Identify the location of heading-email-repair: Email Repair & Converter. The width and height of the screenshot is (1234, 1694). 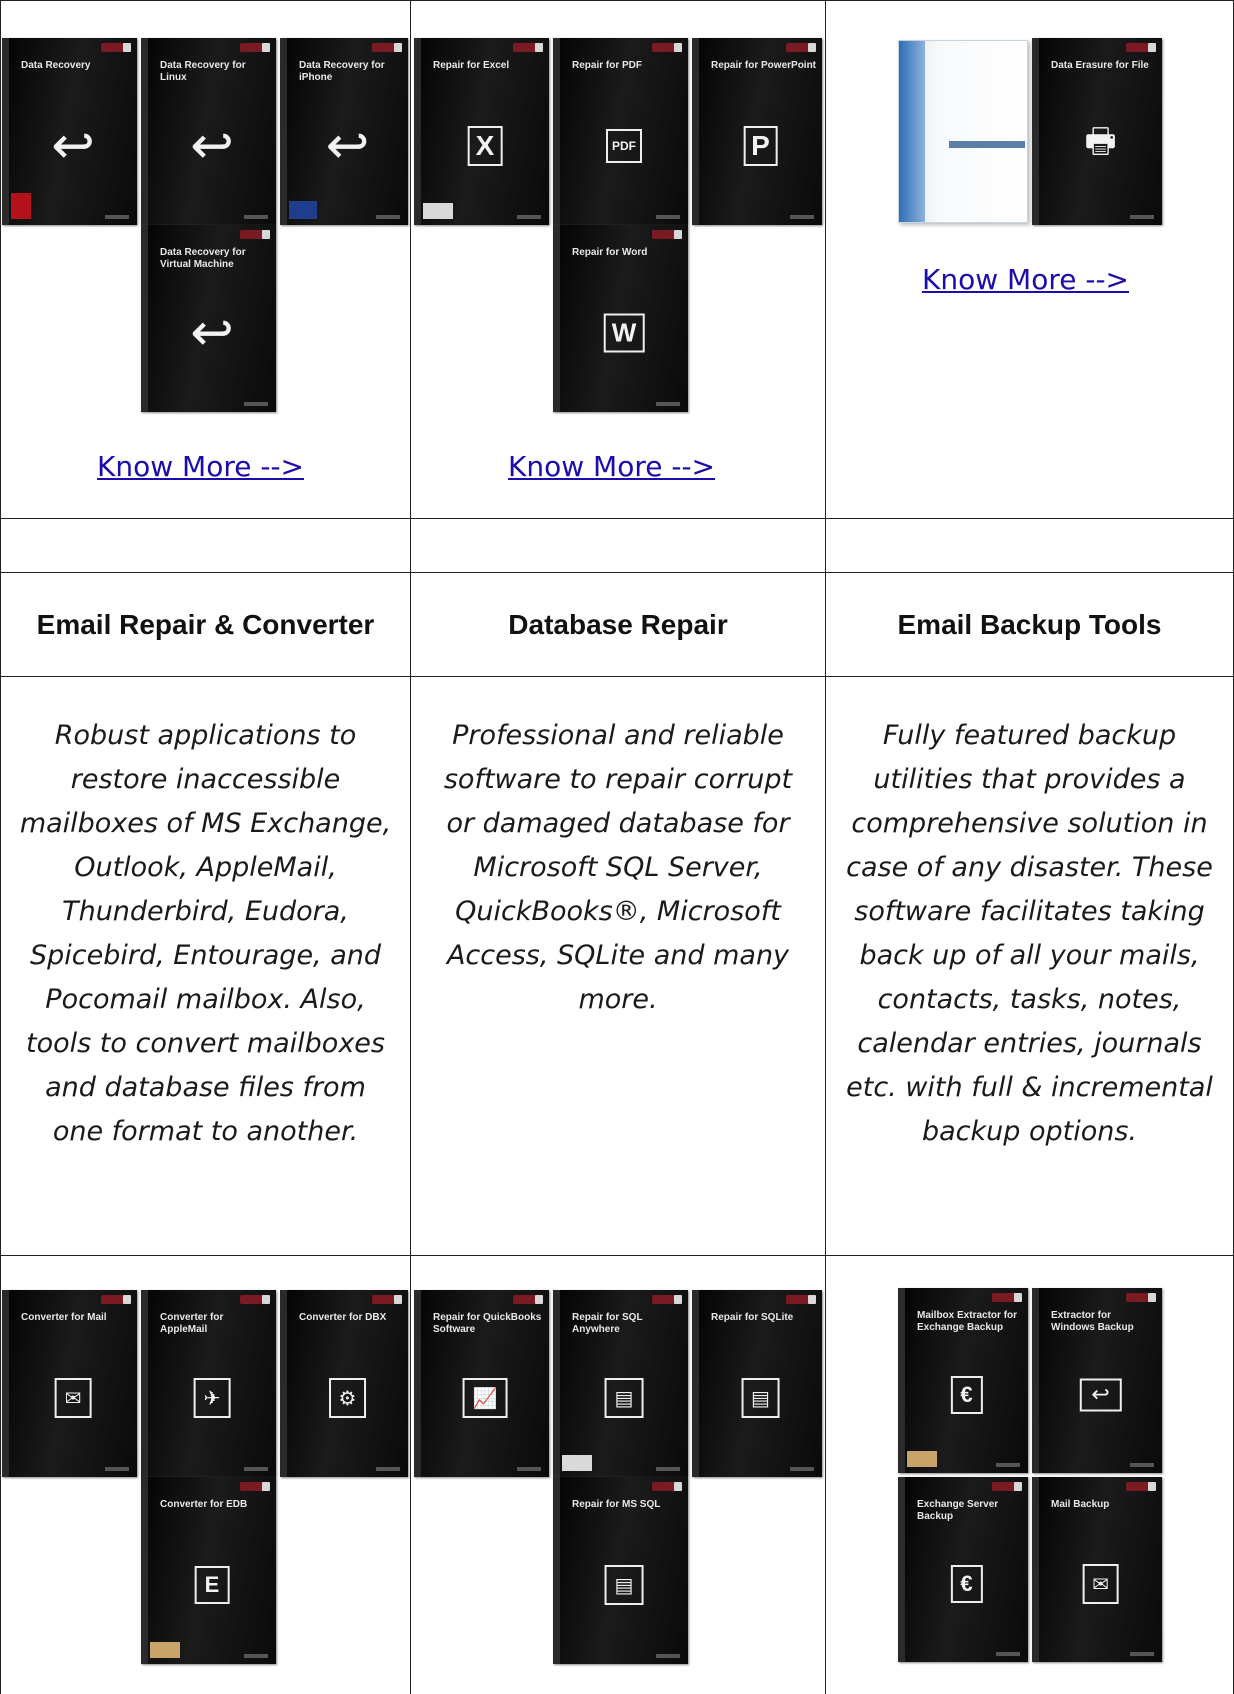
(205, 624).